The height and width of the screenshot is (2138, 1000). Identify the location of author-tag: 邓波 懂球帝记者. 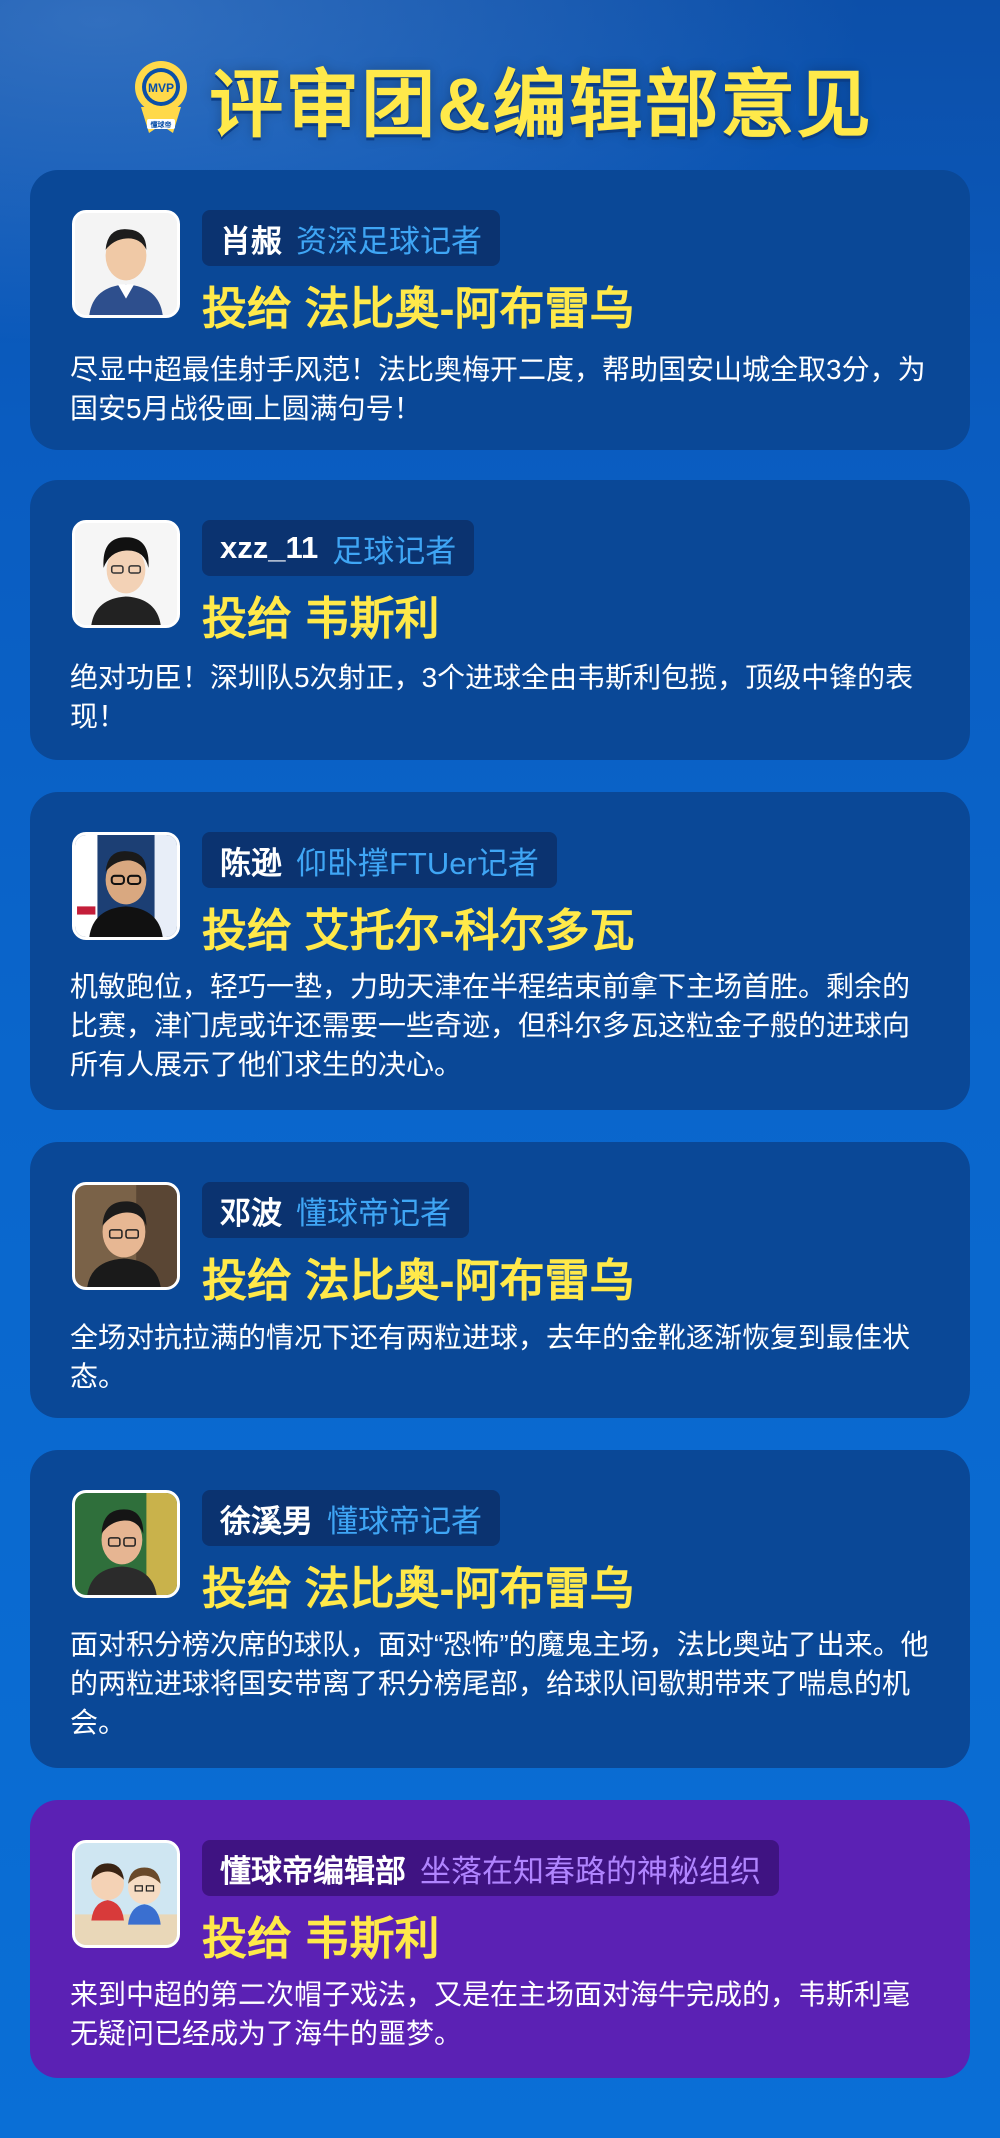
(335, 1210).